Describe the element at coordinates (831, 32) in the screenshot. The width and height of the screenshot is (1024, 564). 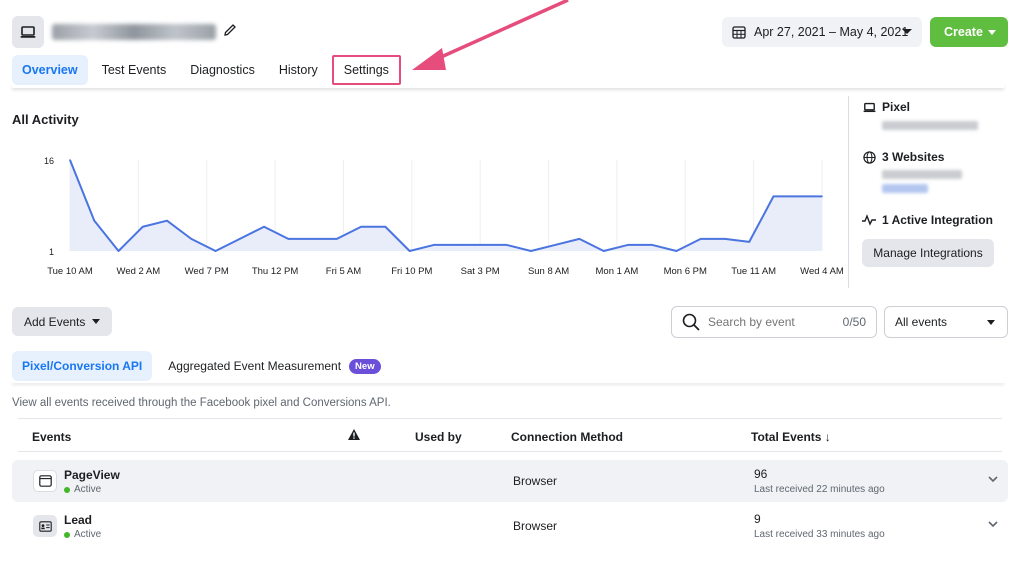
I see `date-range-label: Apr 27, 2021 – May 4, 2021` at that location.